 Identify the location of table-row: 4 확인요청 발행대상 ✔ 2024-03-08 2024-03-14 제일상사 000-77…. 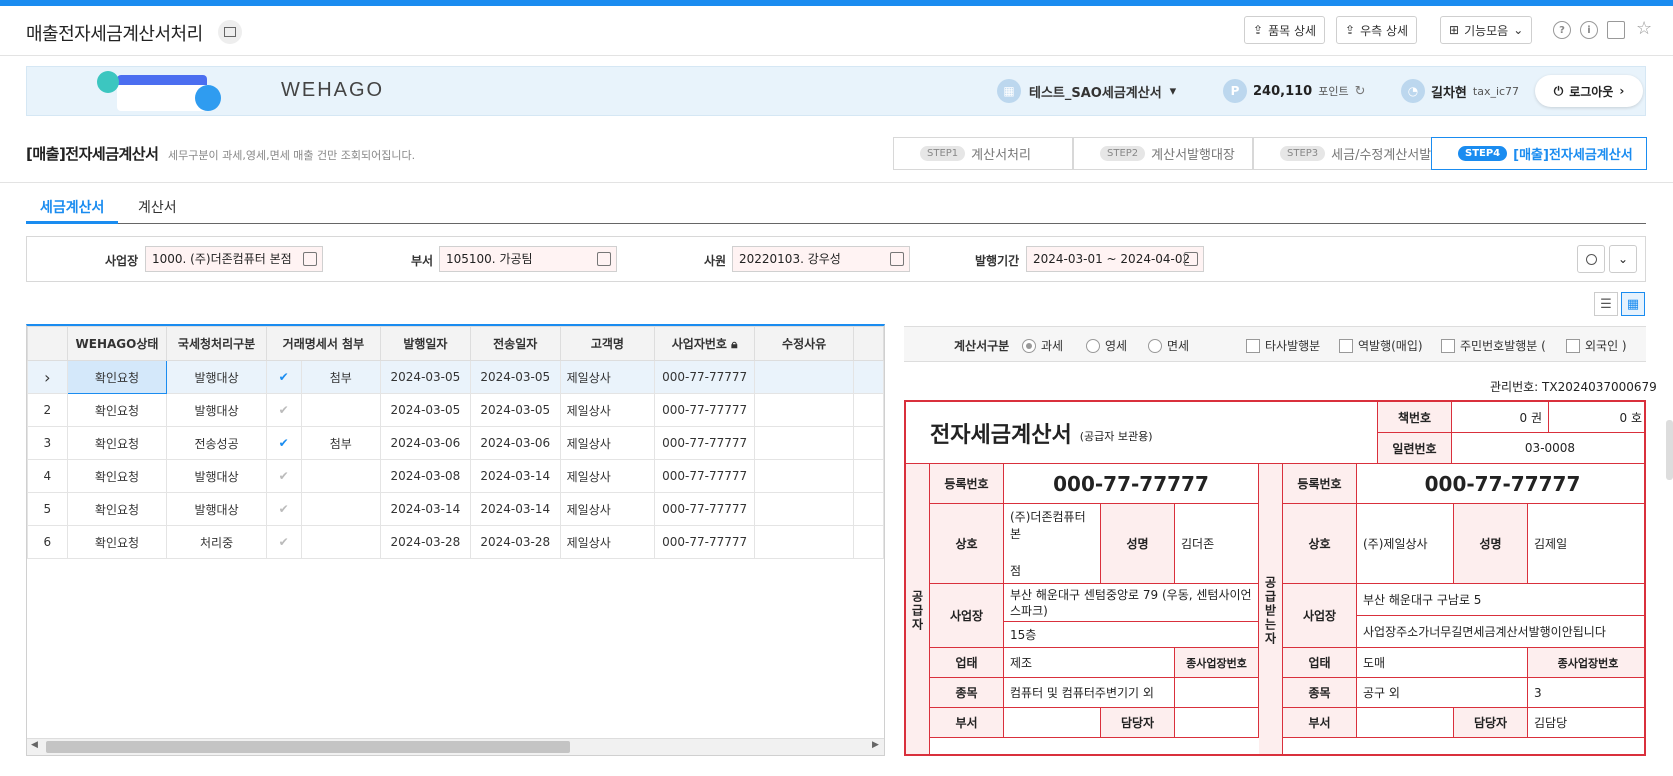
(455, 476).